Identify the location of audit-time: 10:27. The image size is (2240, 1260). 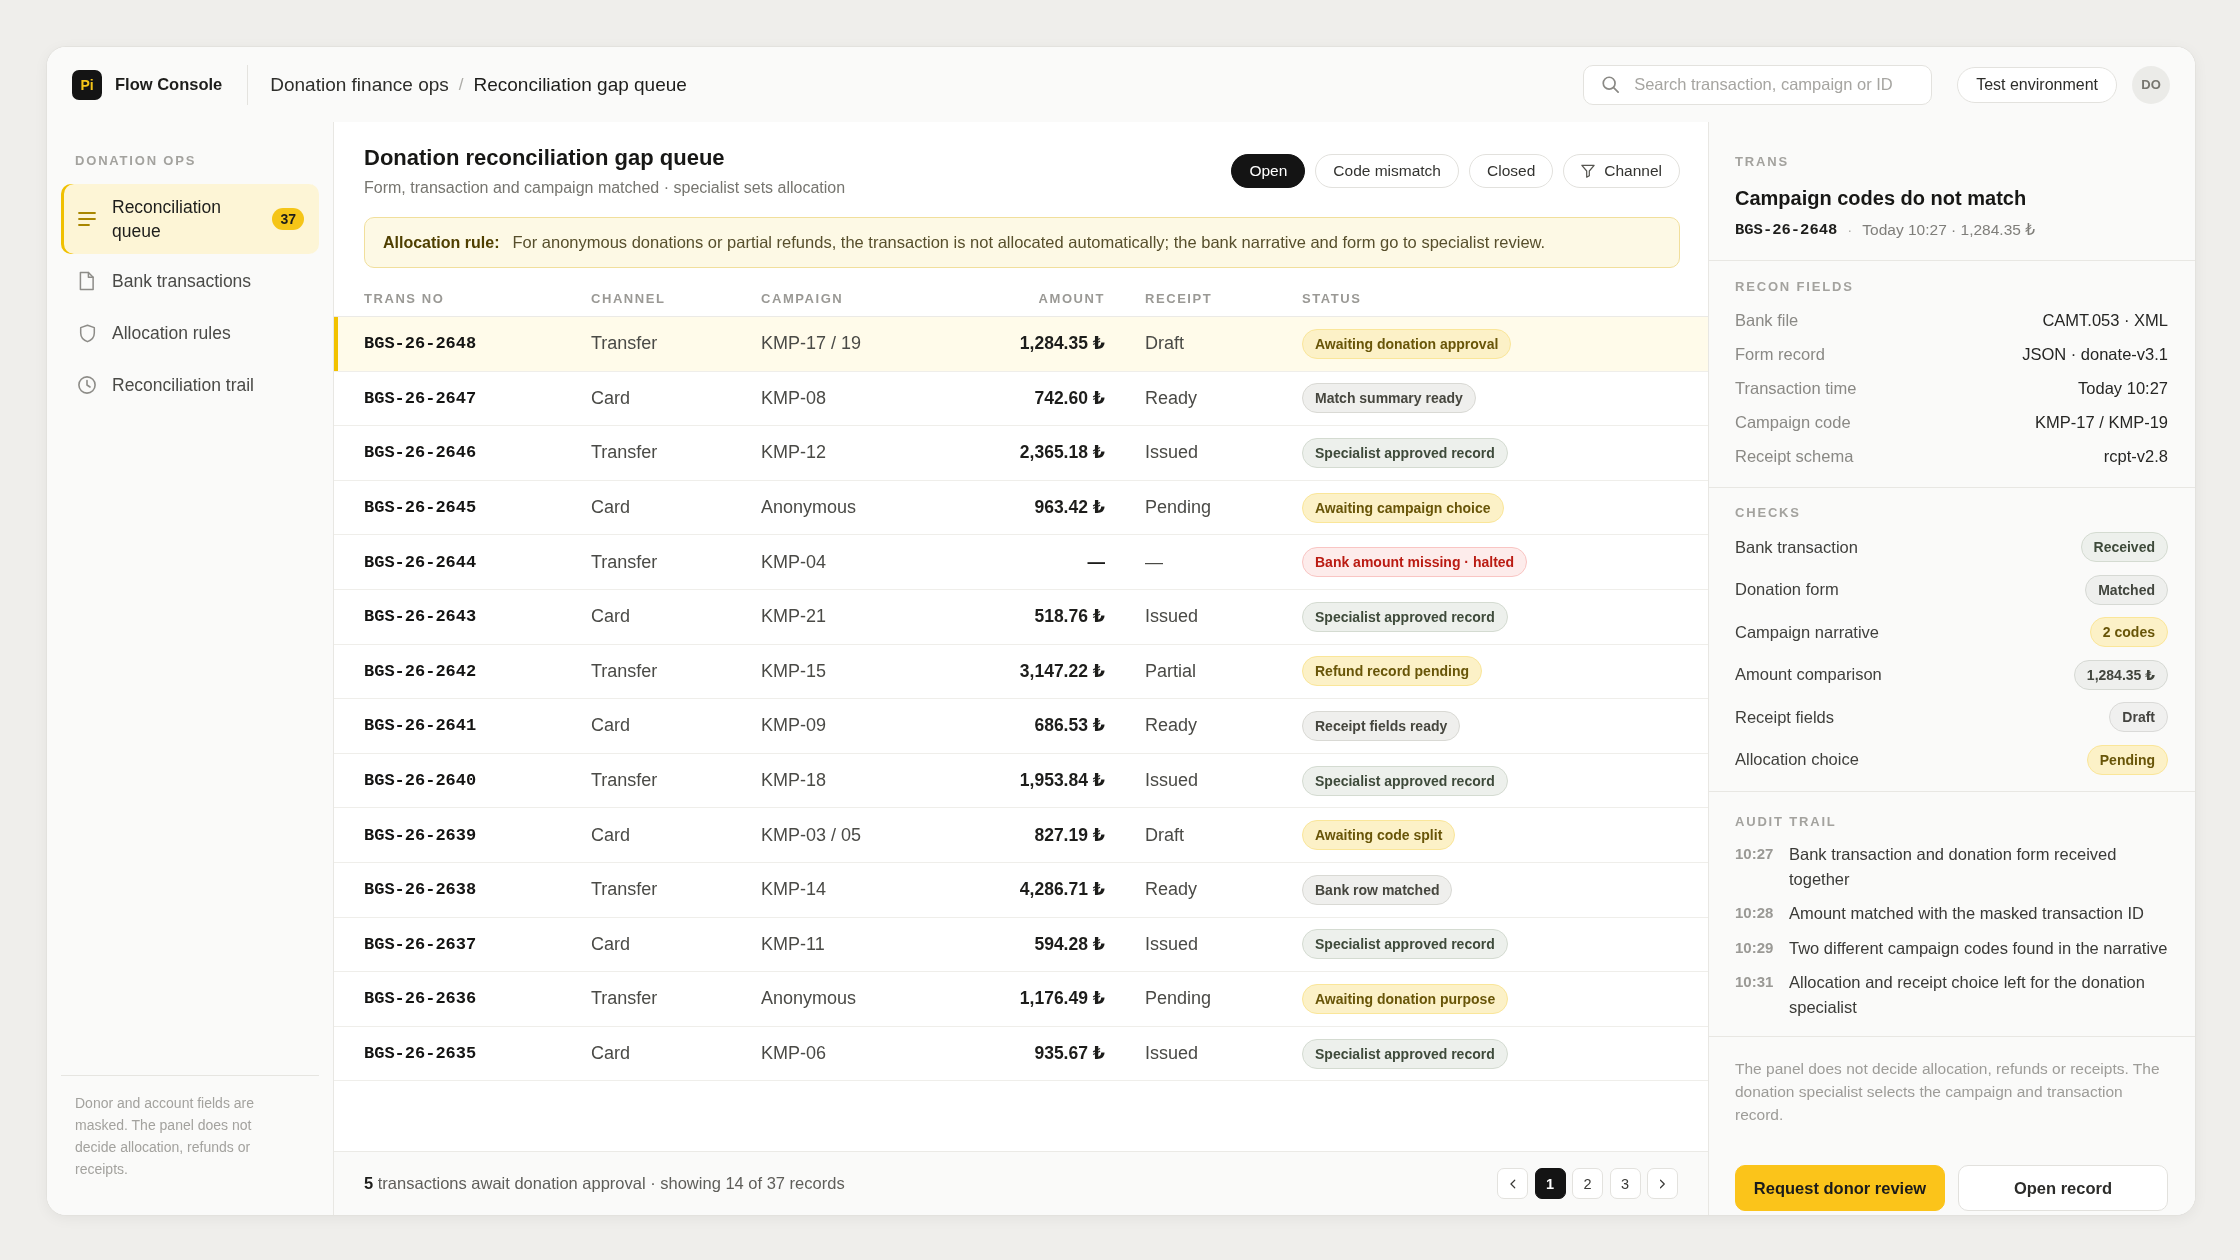
(1755, 854).